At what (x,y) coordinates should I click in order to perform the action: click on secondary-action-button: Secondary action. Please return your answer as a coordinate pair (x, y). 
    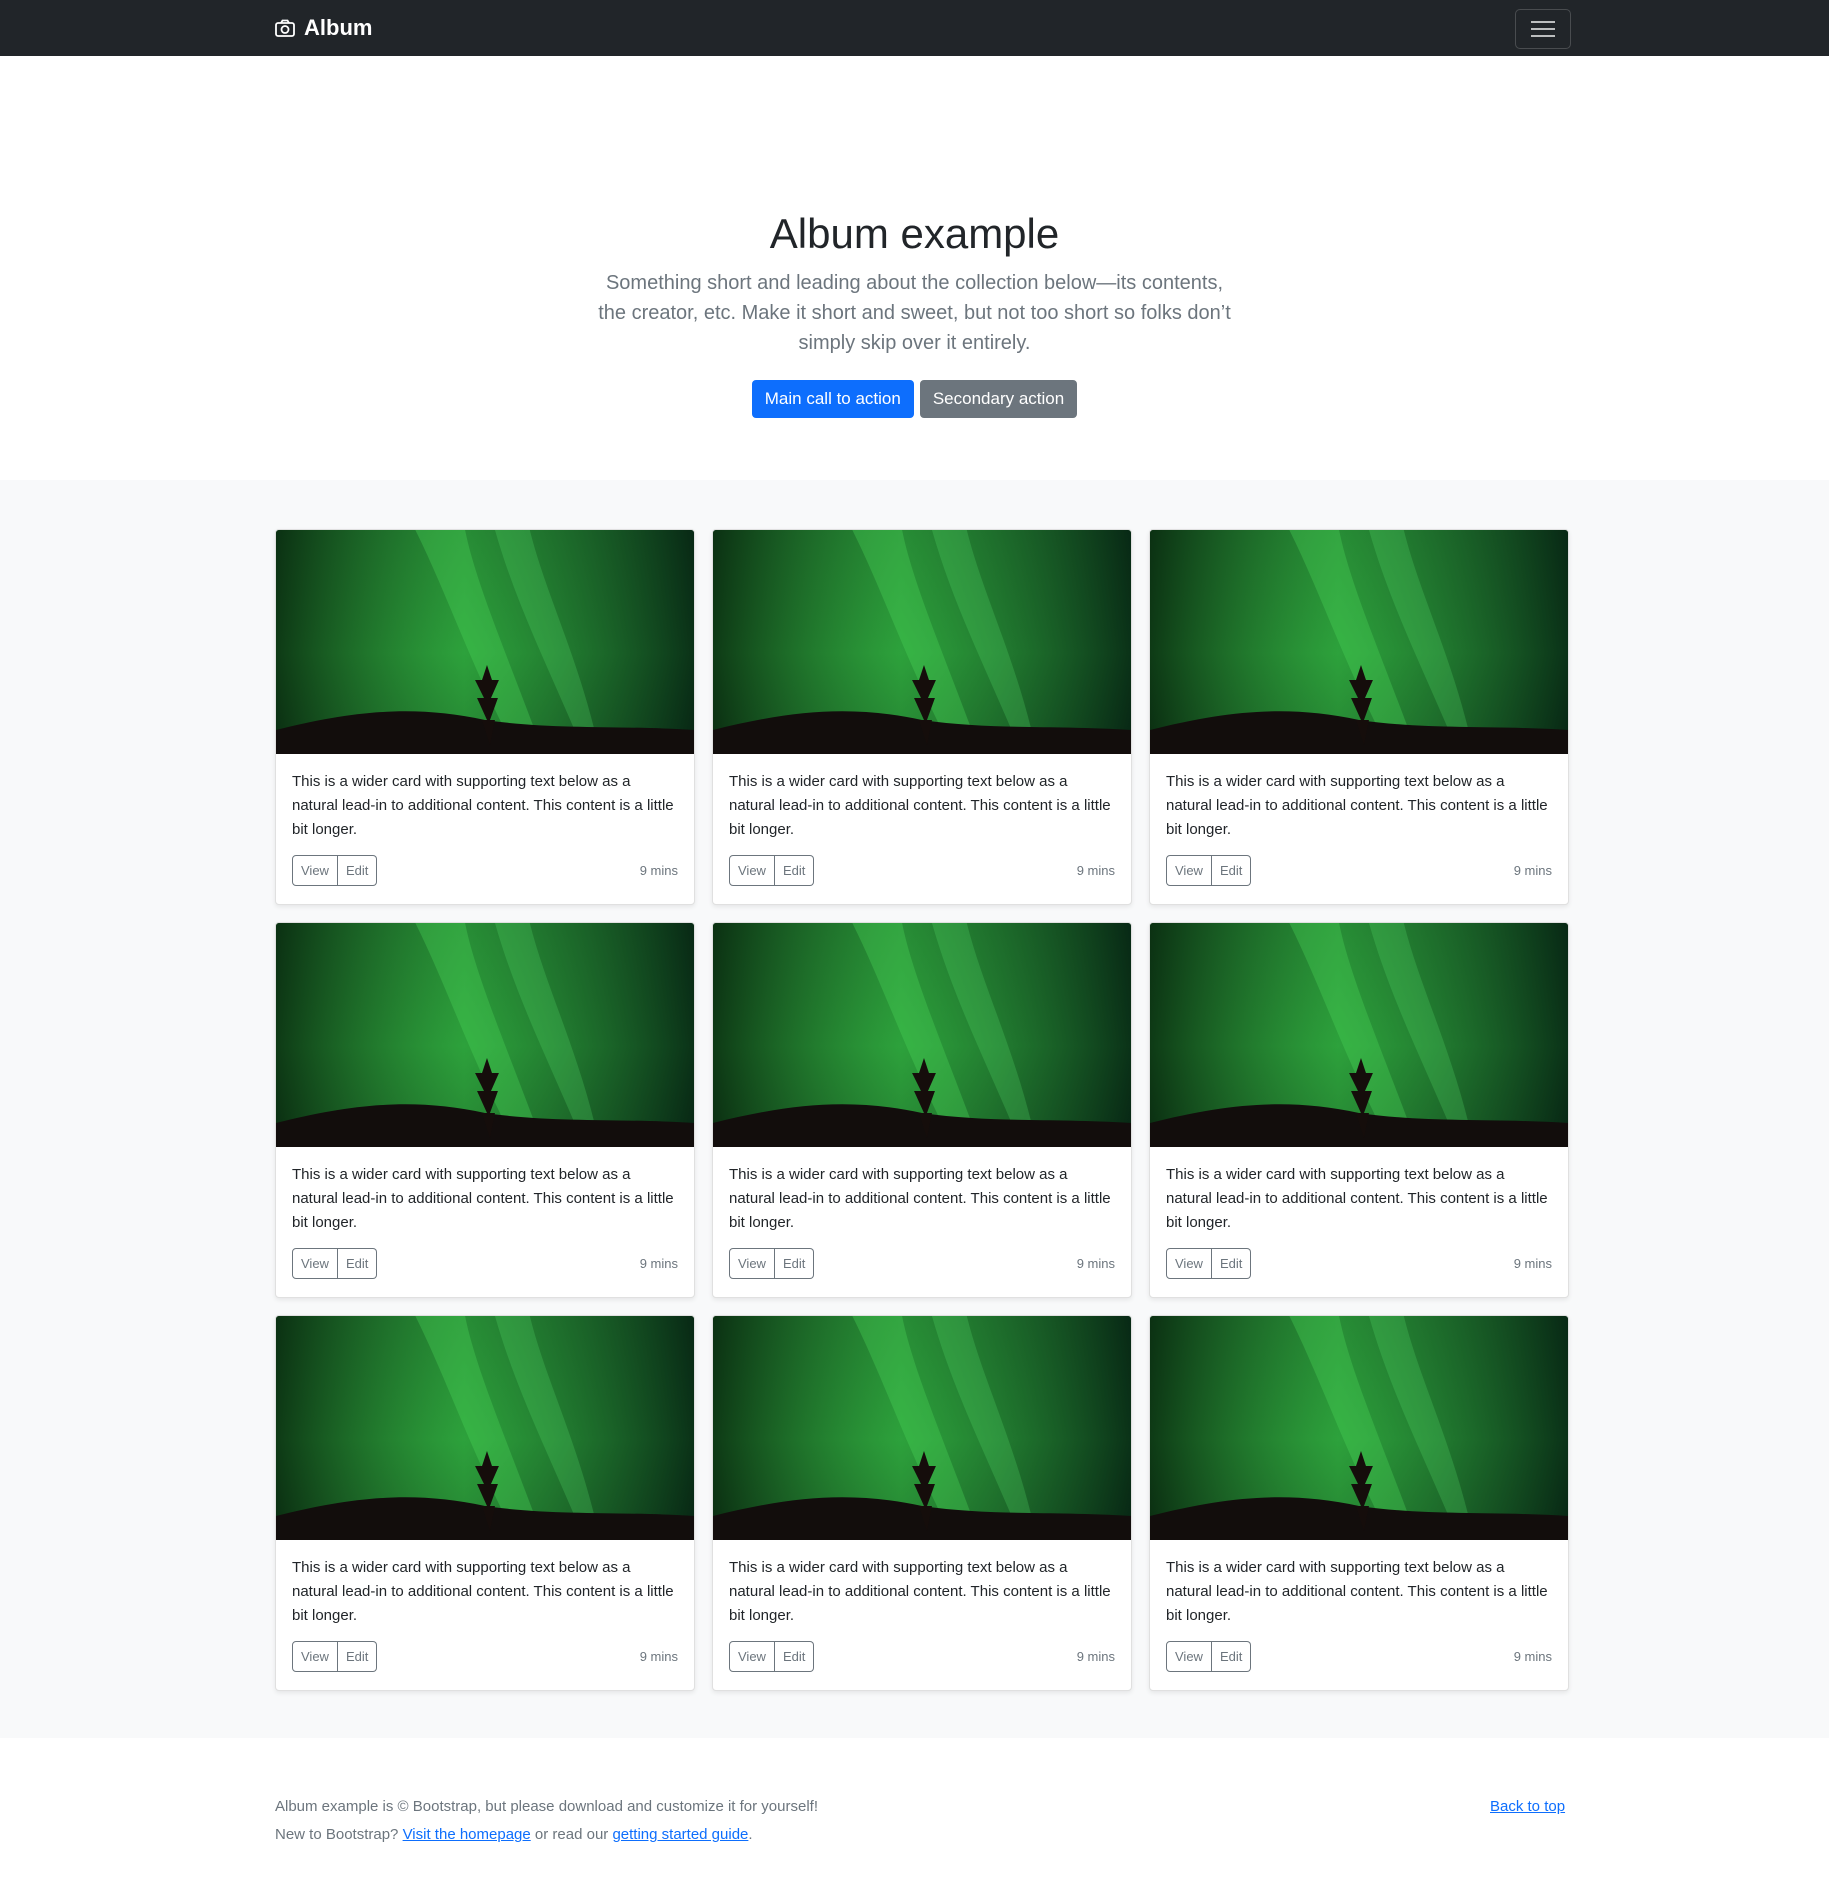
    Looking at the image, I should click on (998, 399).